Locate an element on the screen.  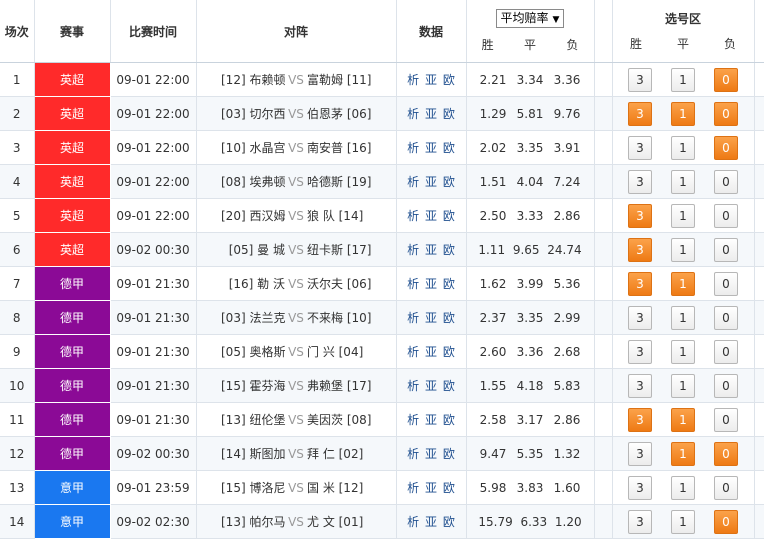
away-team: 门 兴 [04] is located at coordinates (339, 351).